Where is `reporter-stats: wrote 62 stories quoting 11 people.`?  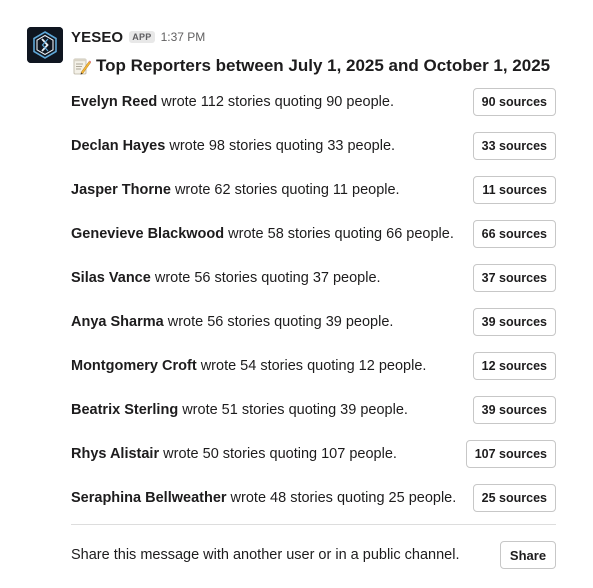 reporter-stats: wrote 62 stories quoting 11 people. is located at coordinates (285, 190).